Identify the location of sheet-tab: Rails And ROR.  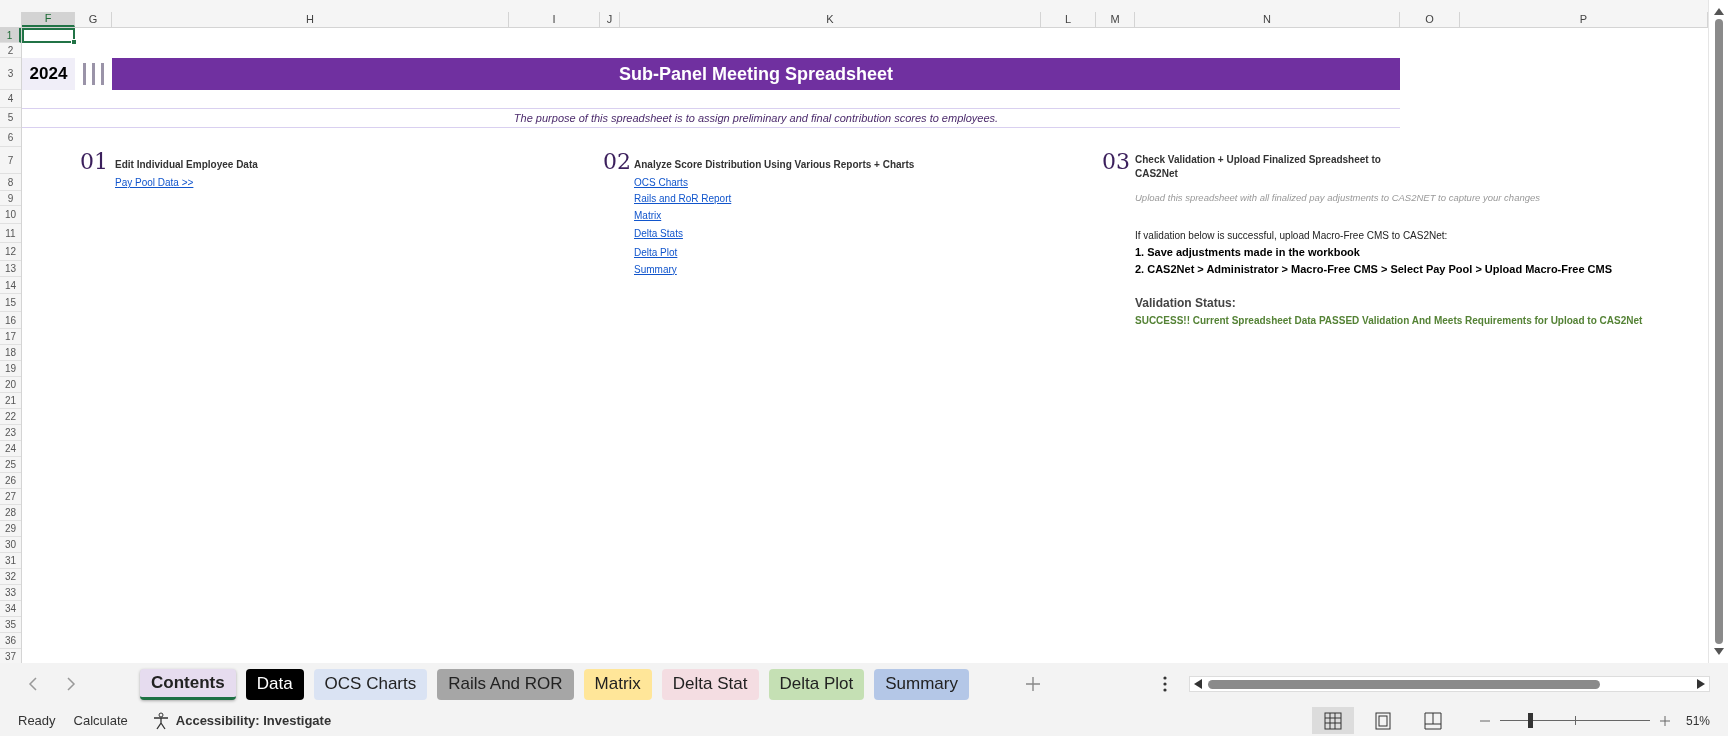
(505, 684).